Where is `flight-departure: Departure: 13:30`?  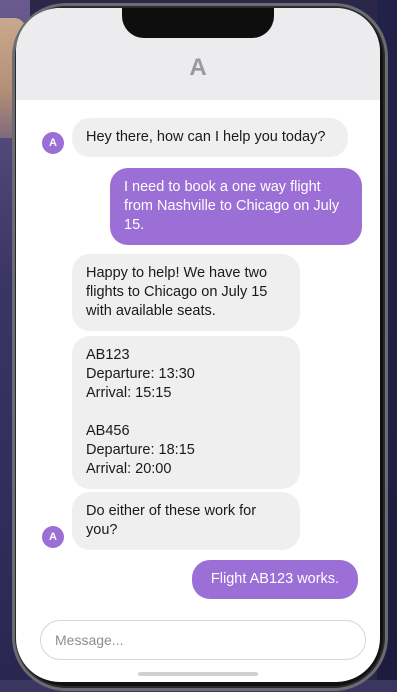 flight-departure: Departure: 13:30 is located at coordinates (140, 374).